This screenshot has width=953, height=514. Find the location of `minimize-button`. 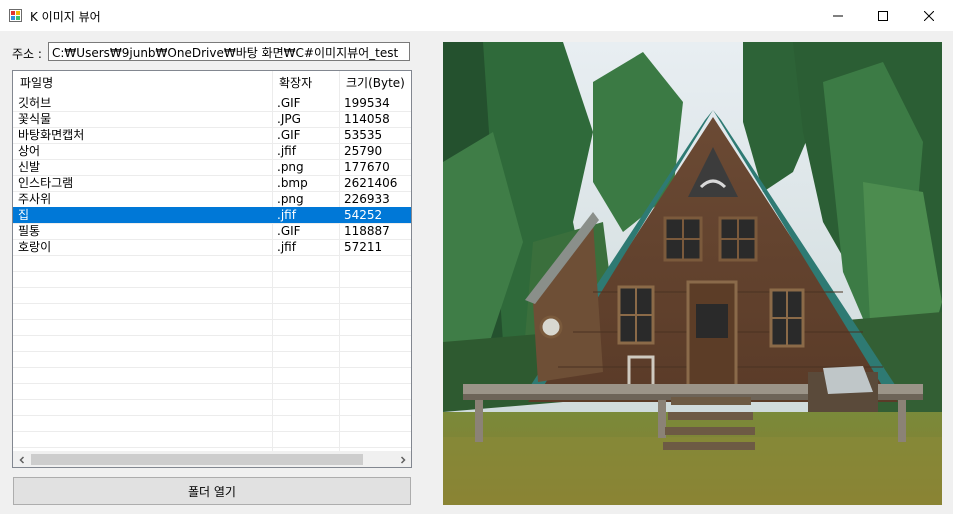

minimize-button is located at coordinates (838, 15).